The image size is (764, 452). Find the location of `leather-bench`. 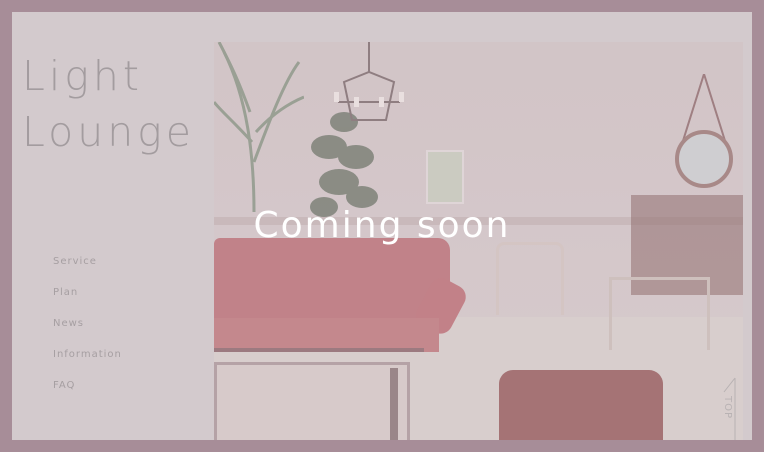

leather-bench is located at coordinates (581, 405).